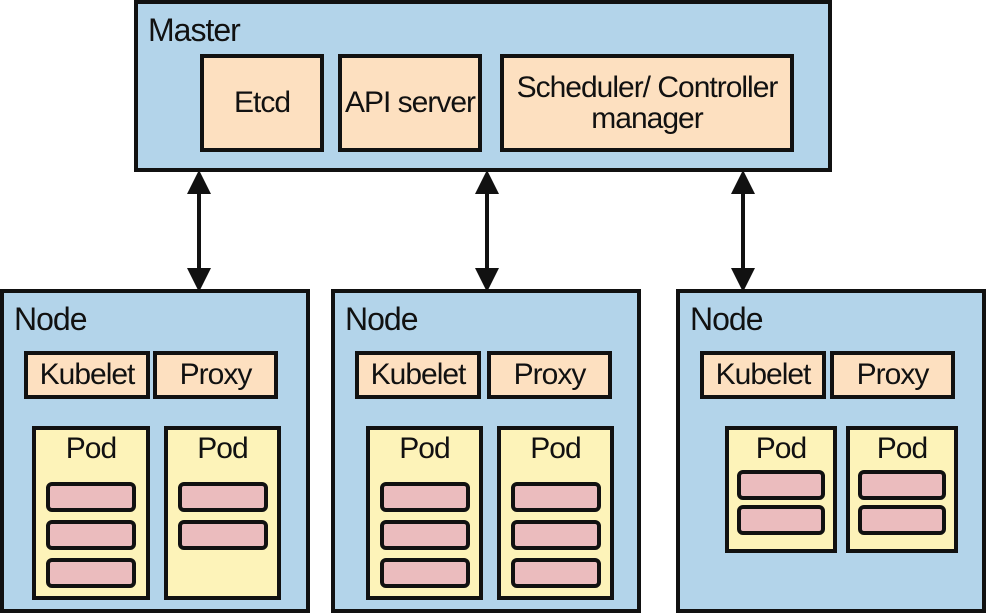  I want to click on kubelet-1-label: Kubelet, so click(87, 374).